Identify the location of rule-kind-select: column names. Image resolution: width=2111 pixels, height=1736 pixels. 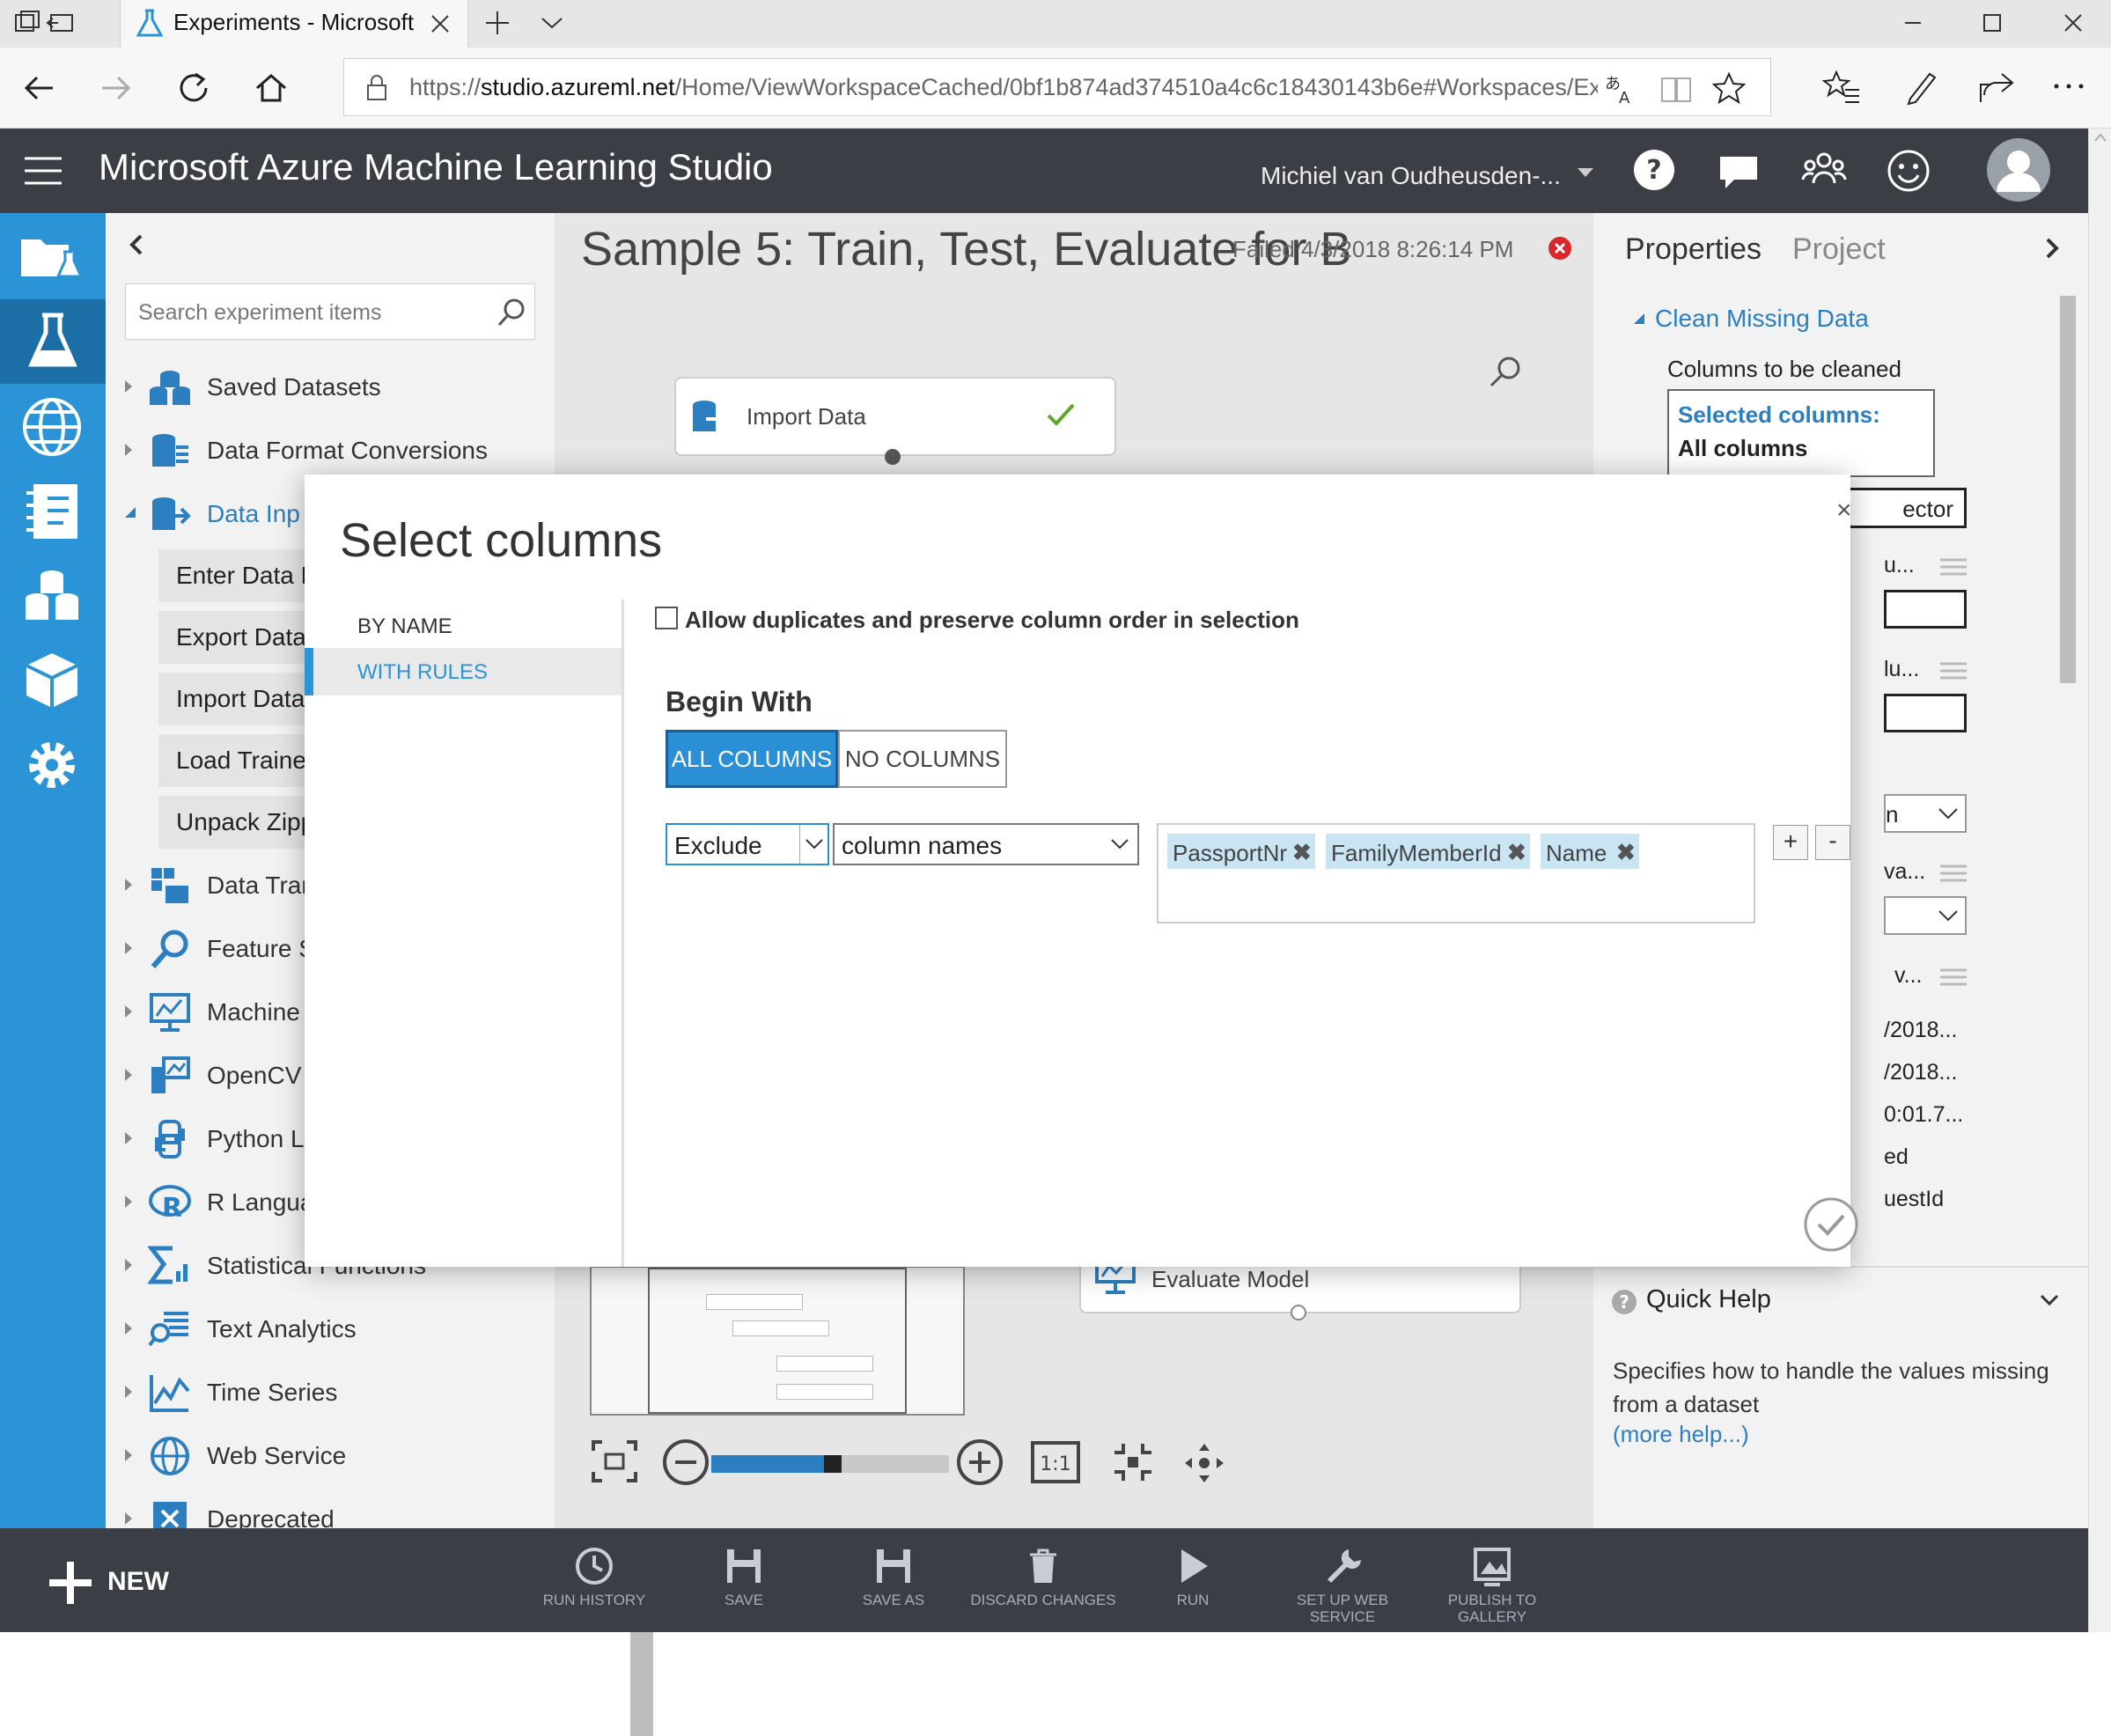
(986, 844).